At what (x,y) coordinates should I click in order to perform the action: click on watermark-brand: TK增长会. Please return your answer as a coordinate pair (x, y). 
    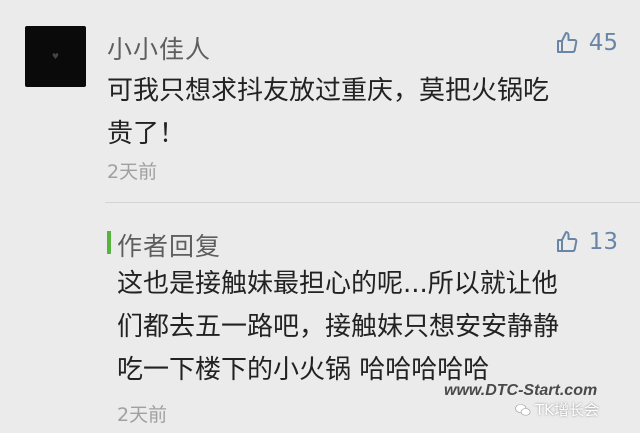
    Looking at the image, I should click on (556, 409).